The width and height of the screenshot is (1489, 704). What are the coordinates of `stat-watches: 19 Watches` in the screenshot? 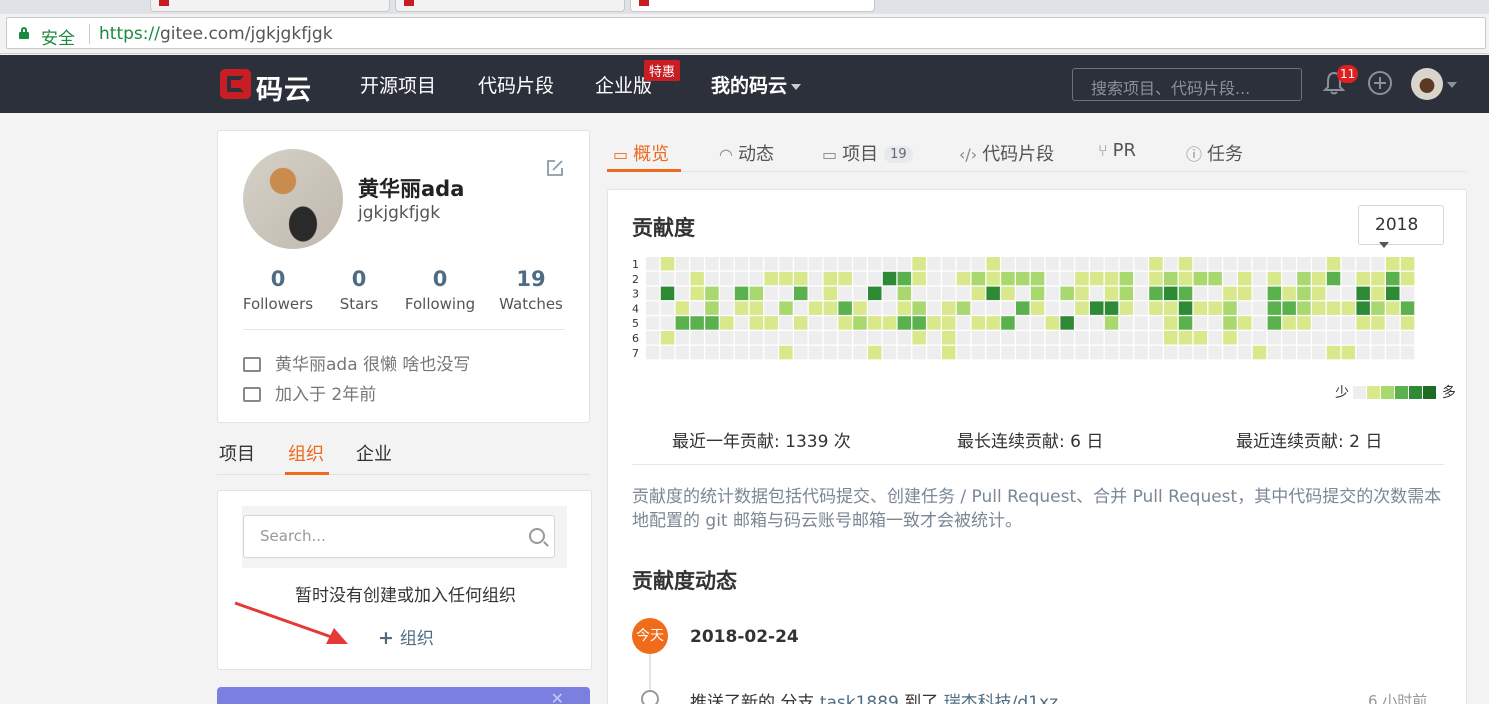 It's located at (531, 290).